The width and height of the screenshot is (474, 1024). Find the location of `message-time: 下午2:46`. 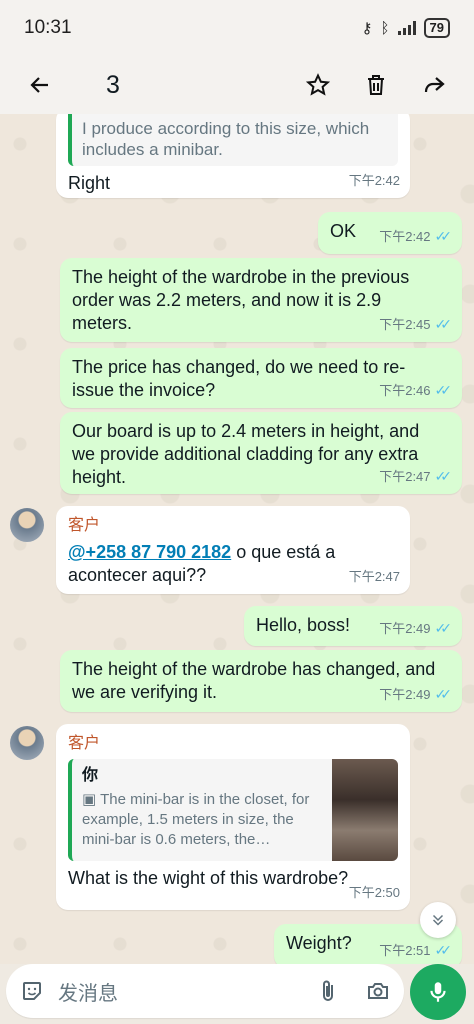

message-time: 下午2:46 is located at coordinates (405, 390).